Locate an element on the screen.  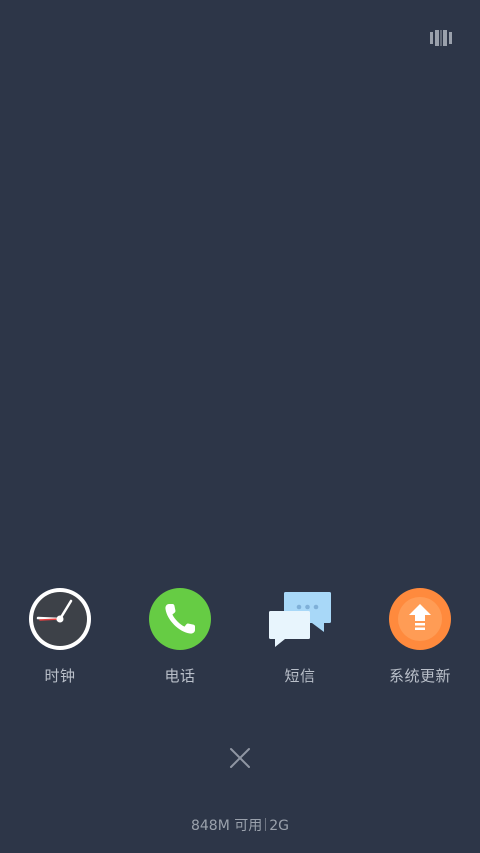
memory-separator is located at coordinates (266, 824).